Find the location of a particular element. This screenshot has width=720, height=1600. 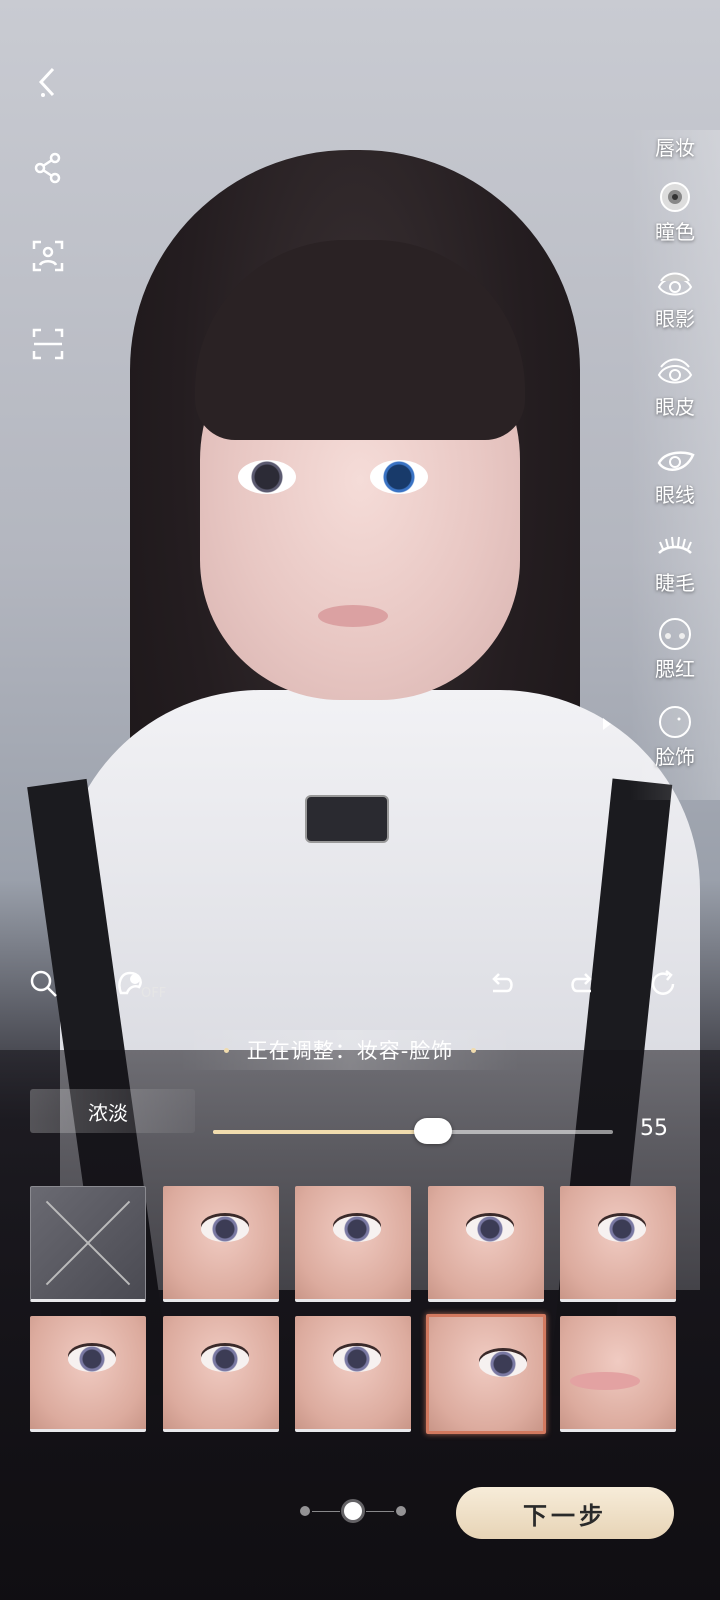

back-icon is located at coordinates (46, 82).